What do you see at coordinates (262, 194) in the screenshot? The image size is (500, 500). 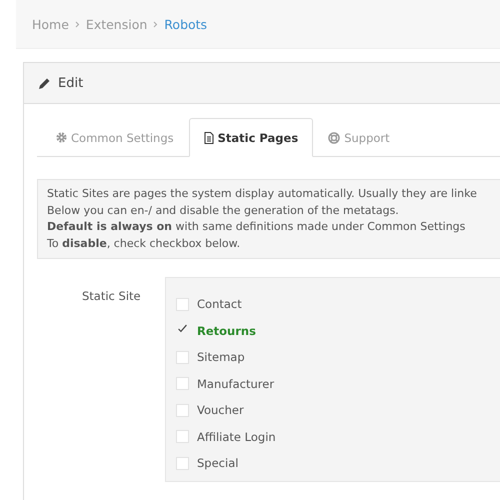 I see `info-text: Static Sites are pages the system display automatically. Usually they are linke` at bounding box center [262, 194].